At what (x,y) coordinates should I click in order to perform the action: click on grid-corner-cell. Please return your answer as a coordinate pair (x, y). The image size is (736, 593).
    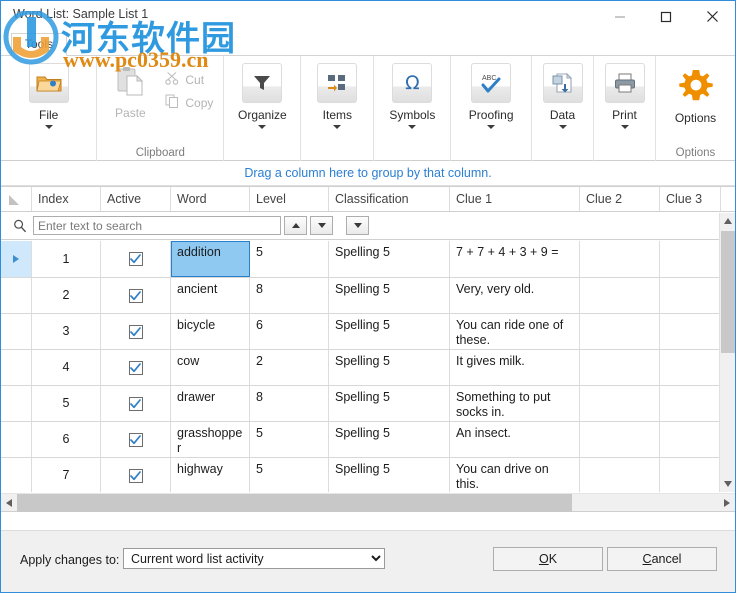
    Looking at the image, I should click on (16, 199).